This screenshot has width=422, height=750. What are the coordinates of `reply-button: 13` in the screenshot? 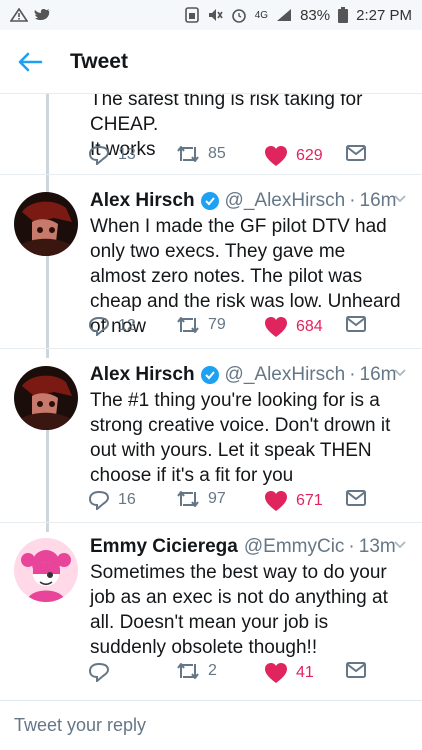 It's located at (112, 155).